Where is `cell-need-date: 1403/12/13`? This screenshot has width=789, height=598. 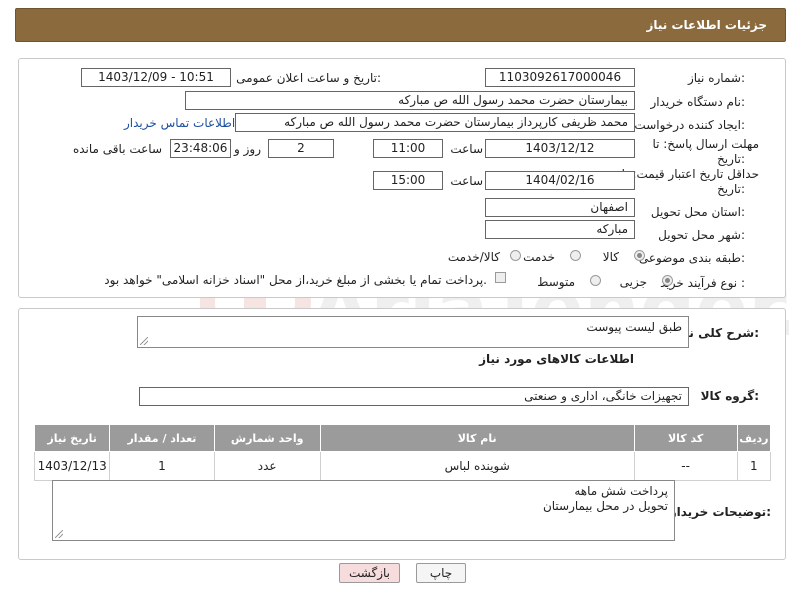
cell-need-date: 1403/12/13 is located at coordinates (72, 466).